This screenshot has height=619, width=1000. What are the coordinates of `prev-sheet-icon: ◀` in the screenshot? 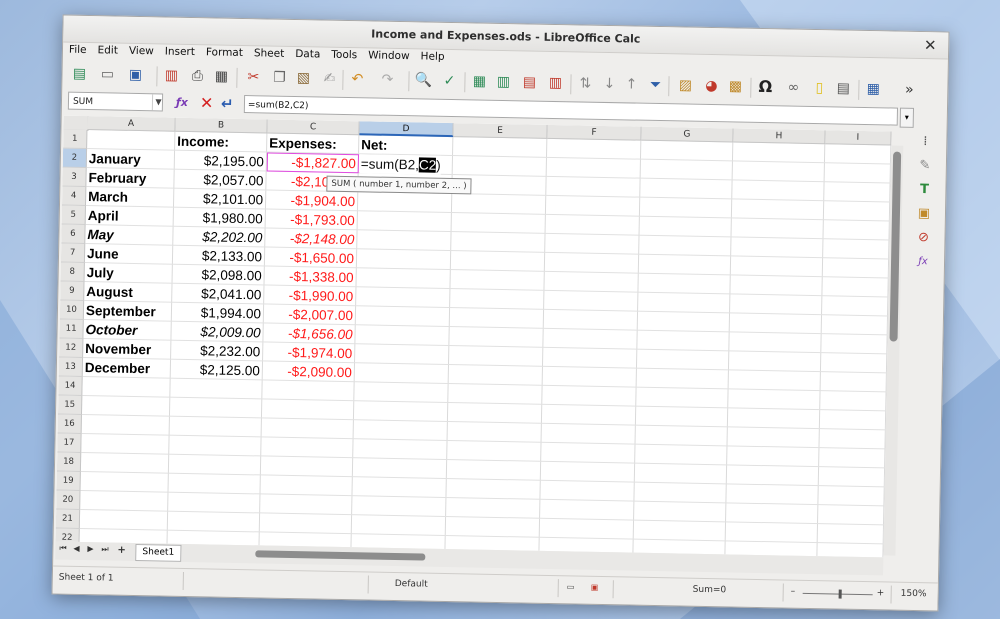 It's located at (76, 548).